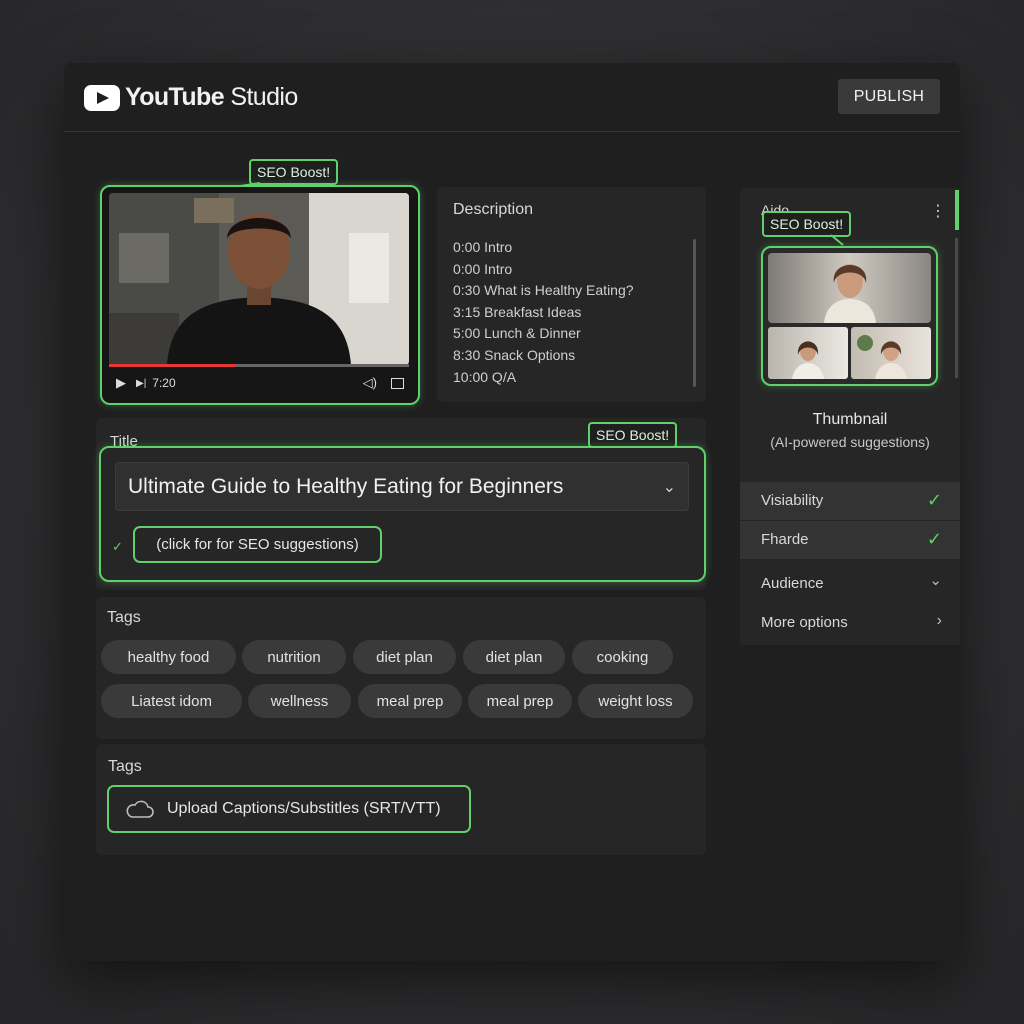 The width and height of the screenshot is (1024, 1024). What do you see at coordinates (257, 544) in the screenshot?
I see `seo-suggestions-button: (click for for SEO suggestions)` at bounding box center [257, 544].